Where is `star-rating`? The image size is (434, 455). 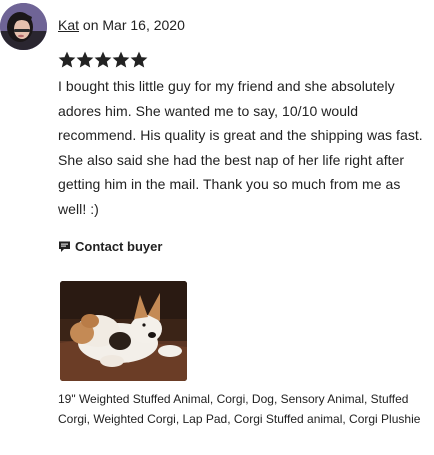 star-rating is located at coordinates (103, 61).